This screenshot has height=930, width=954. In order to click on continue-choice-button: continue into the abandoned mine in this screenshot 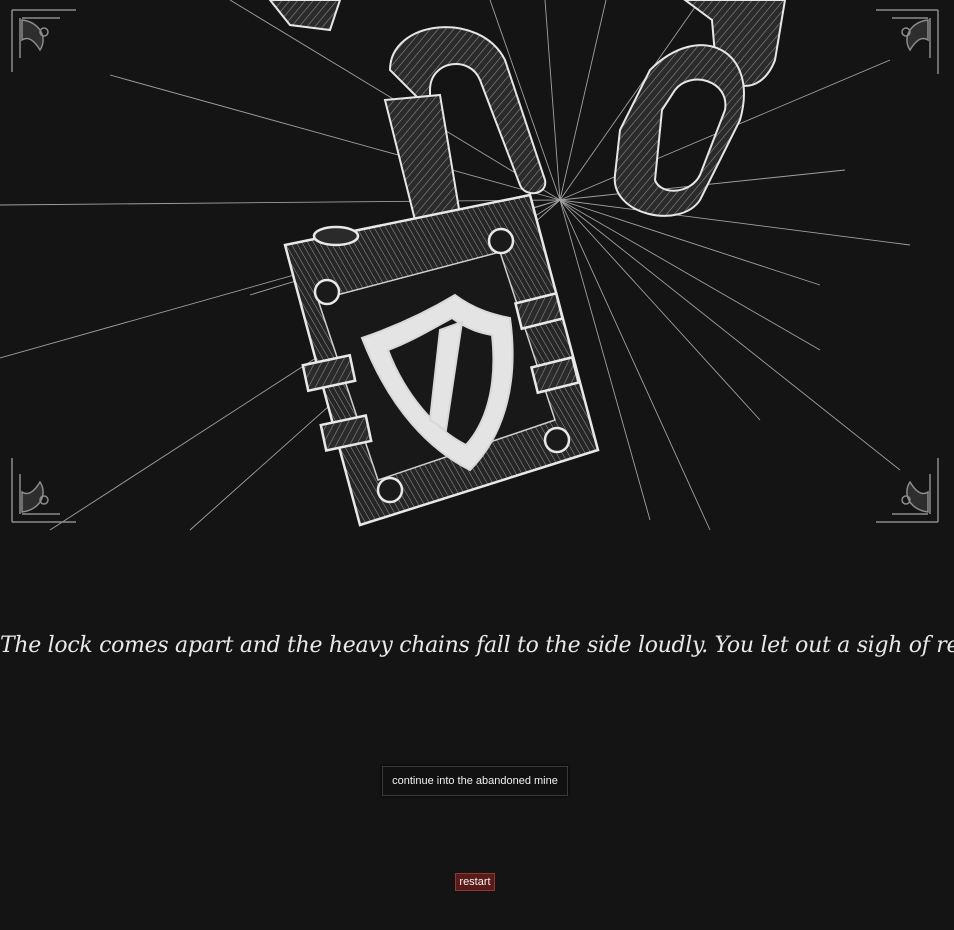, I will do `click(475, 781)`.